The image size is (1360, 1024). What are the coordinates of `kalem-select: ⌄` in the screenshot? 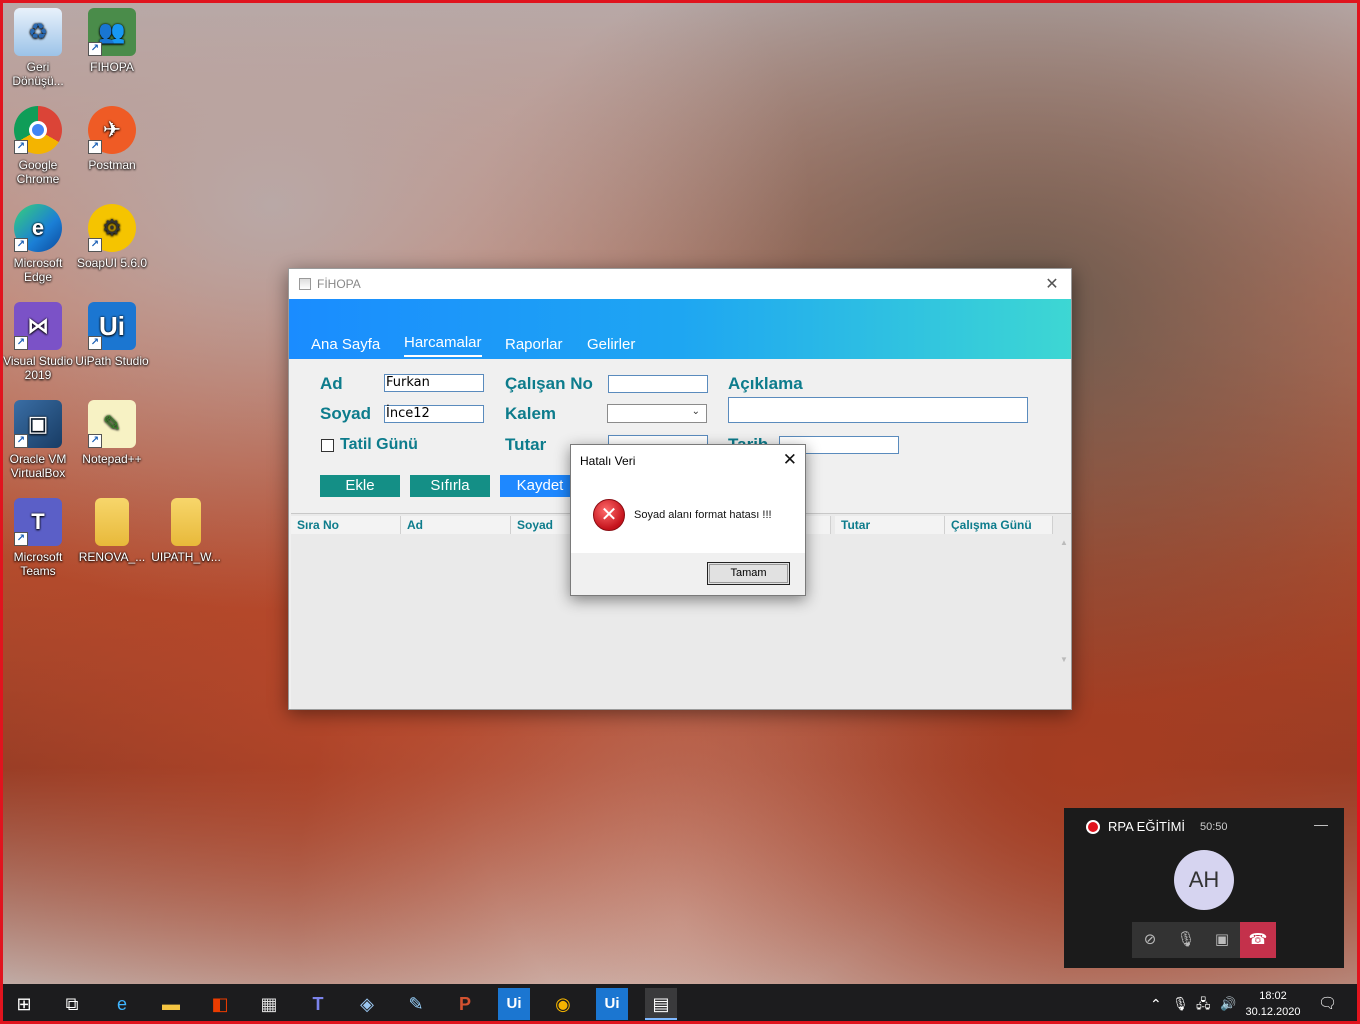 It's located at (657, 413).